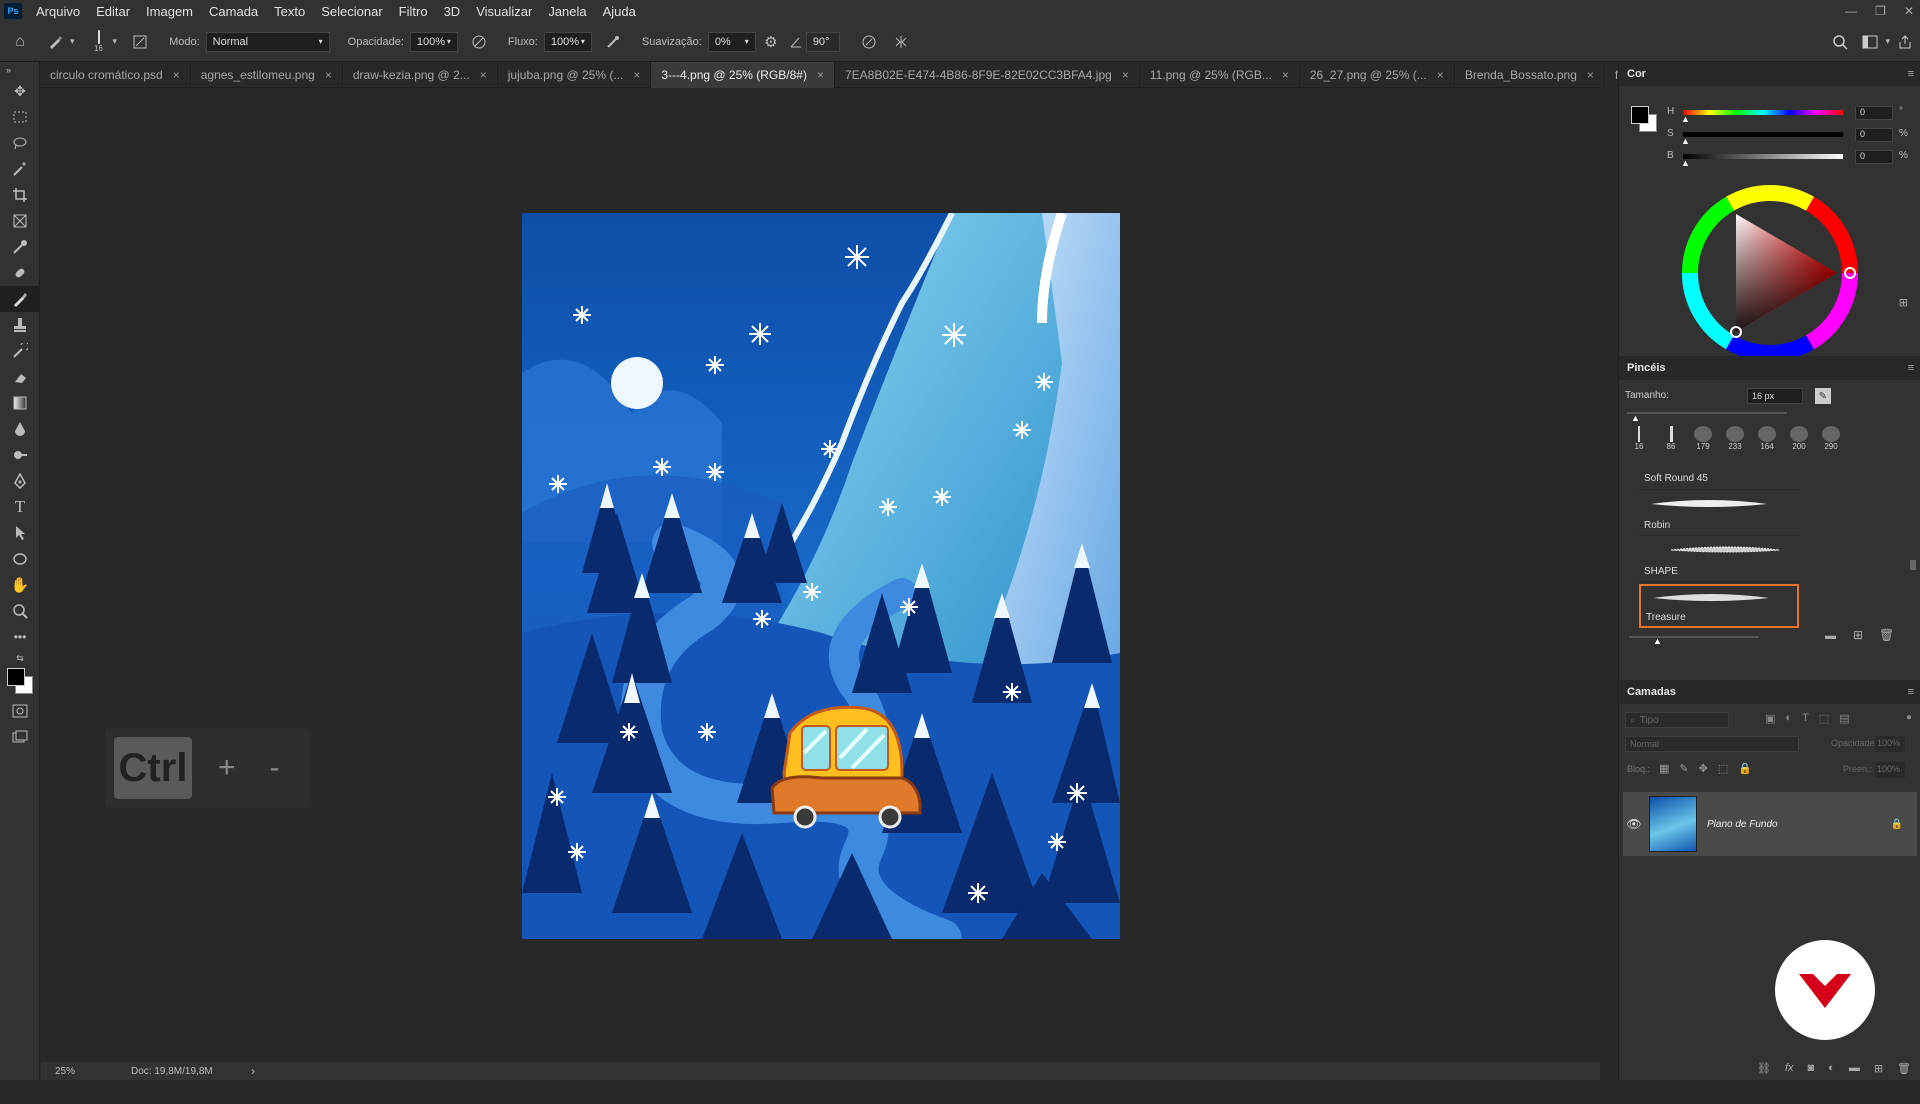  Describe the element at coordinates (567, 11) in the screenshot. I see `menu-janela: Janela` at that location.